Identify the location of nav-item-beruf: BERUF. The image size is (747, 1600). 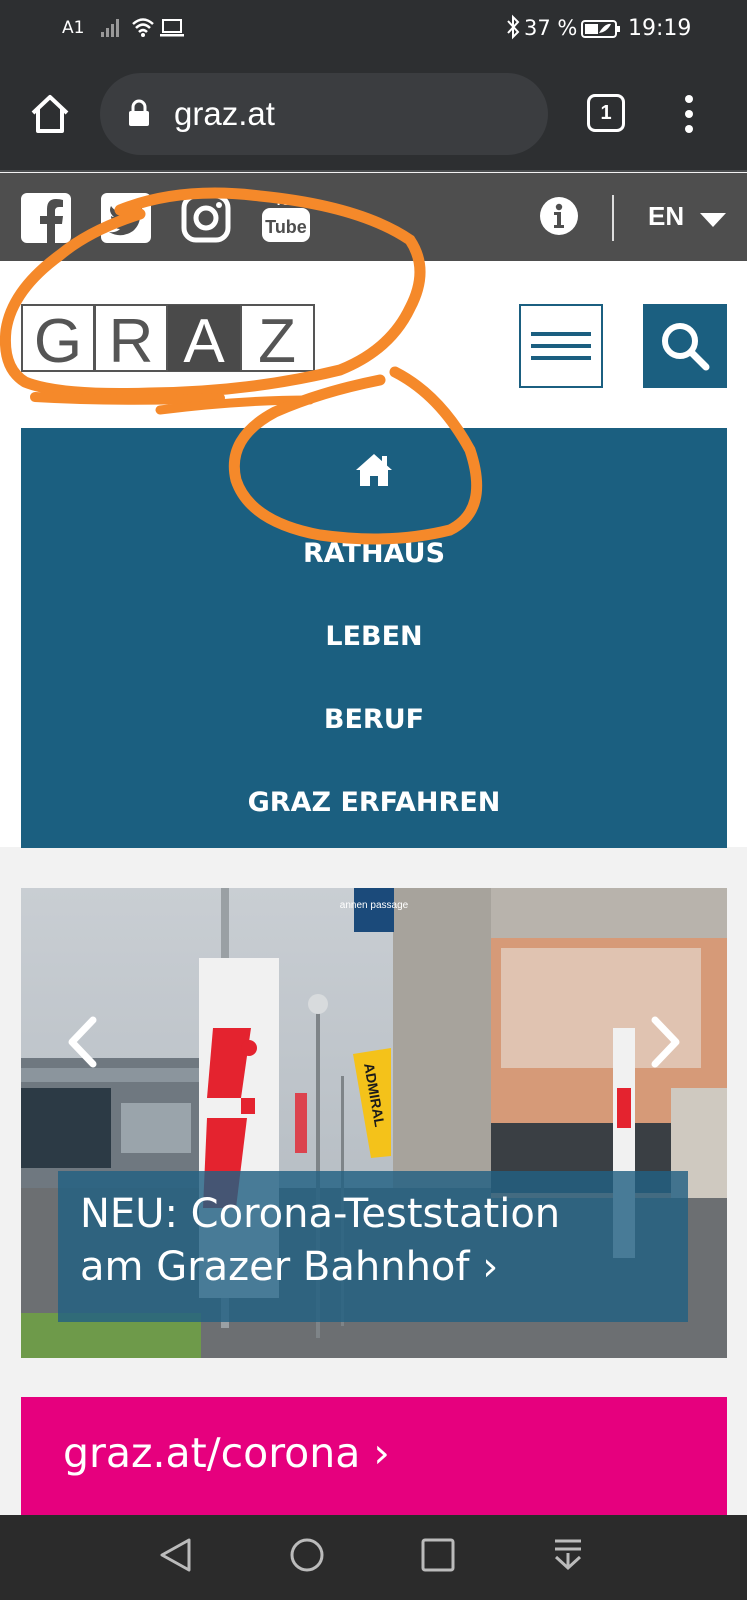
(374, 719).